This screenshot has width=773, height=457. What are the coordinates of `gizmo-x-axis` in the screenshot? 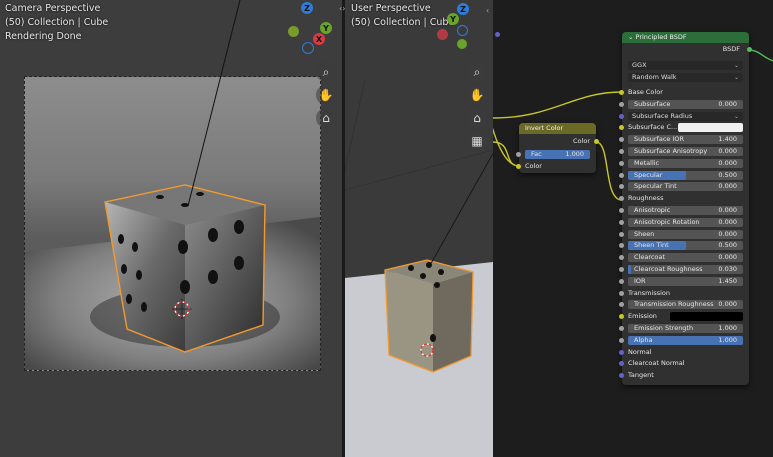 It's located at (442, 34).